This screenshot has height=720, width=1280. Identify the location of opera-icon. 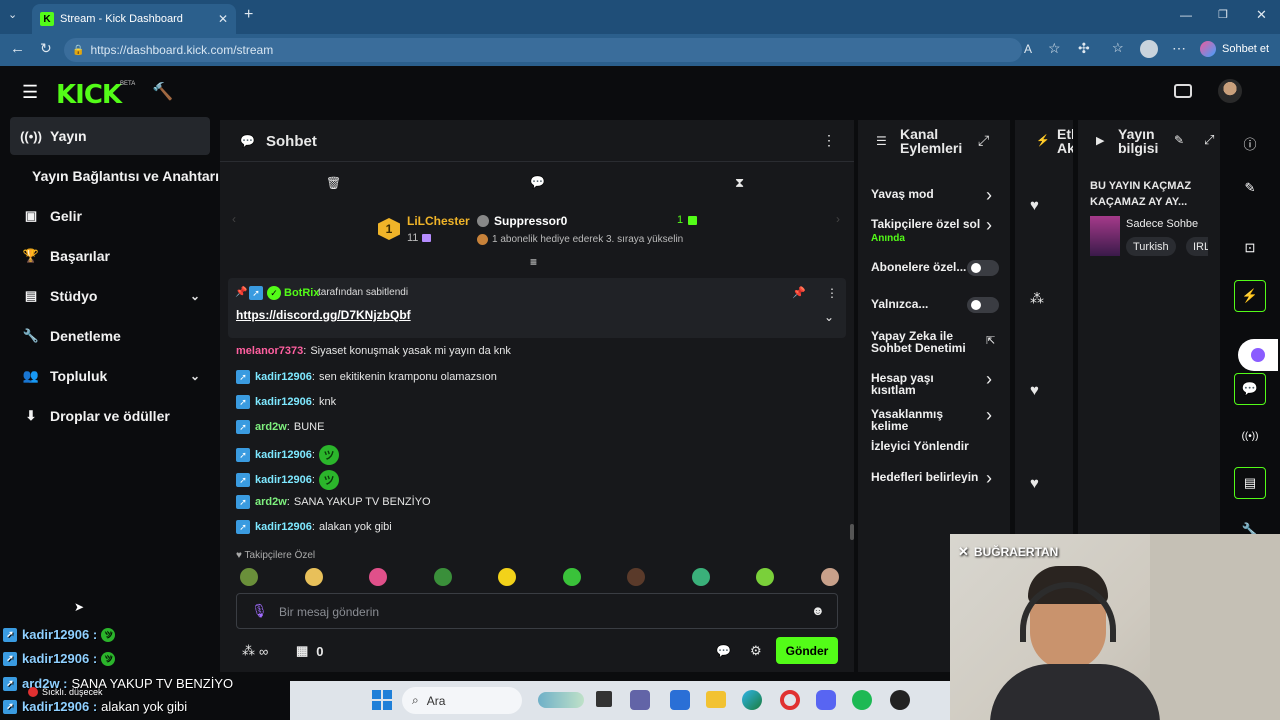
(790, 700).